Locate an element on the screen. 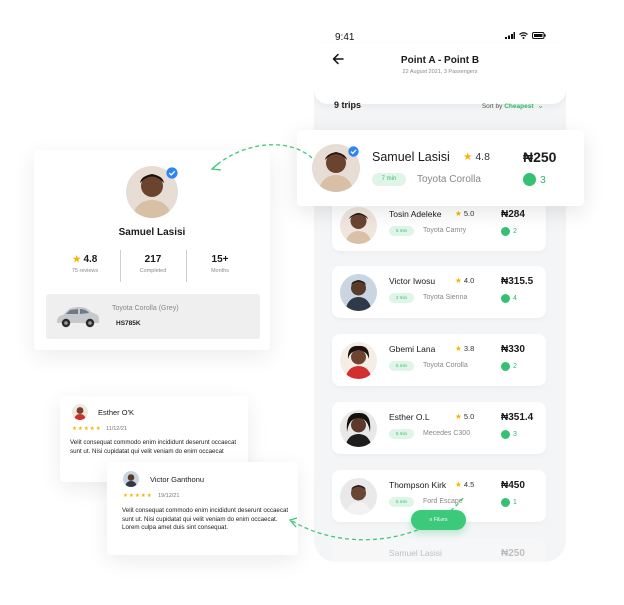 Image resolution: width=624 pixels, height=605 pixels. trip-price: ₦315.5 is located at coordinates (517, 281).